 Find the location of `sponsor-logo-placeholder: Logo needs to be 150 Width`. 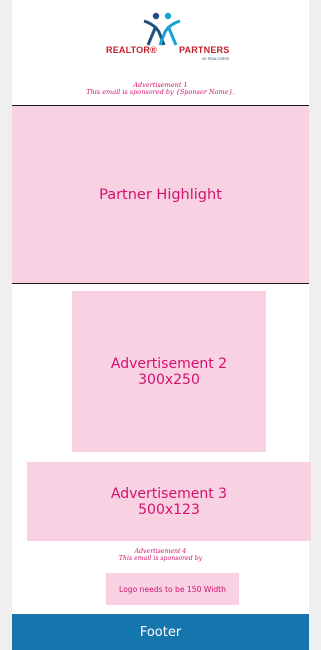

sponsor-logo-placeholder: Logo needs to be 150 Width is located at coordinates (172, 589).